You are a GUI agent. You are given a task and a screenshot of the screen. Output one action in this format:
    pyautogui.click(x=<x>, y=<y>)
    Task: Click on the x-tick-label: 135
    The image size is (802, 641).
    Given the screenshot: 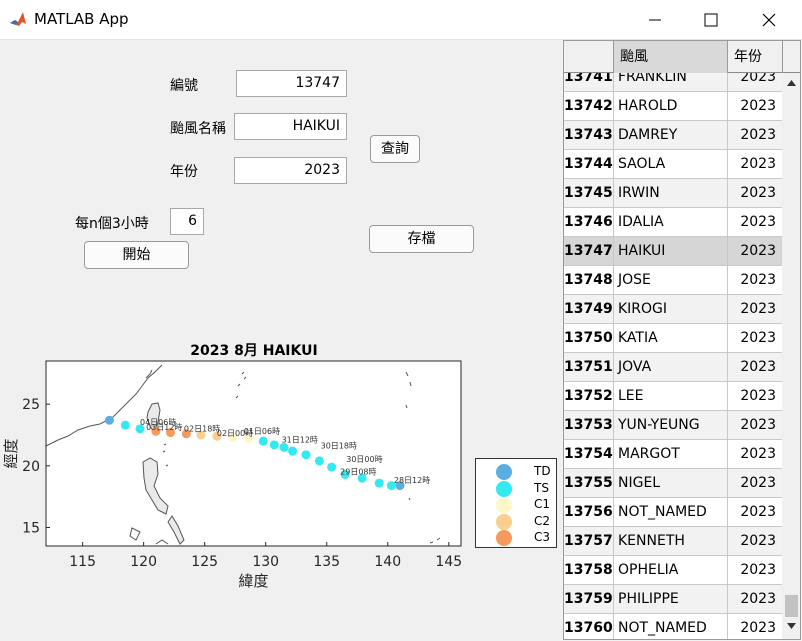 What is the action you would take?
    pyautogui.click(x=326, y=562)
    